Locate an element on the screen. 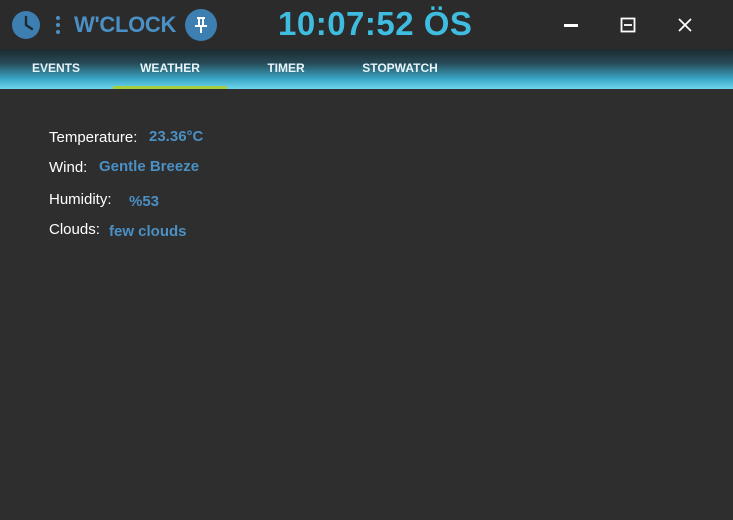 The image size is (733, 520). current-time: 10:07:52 ÖS is located at coordinates (375, 23).